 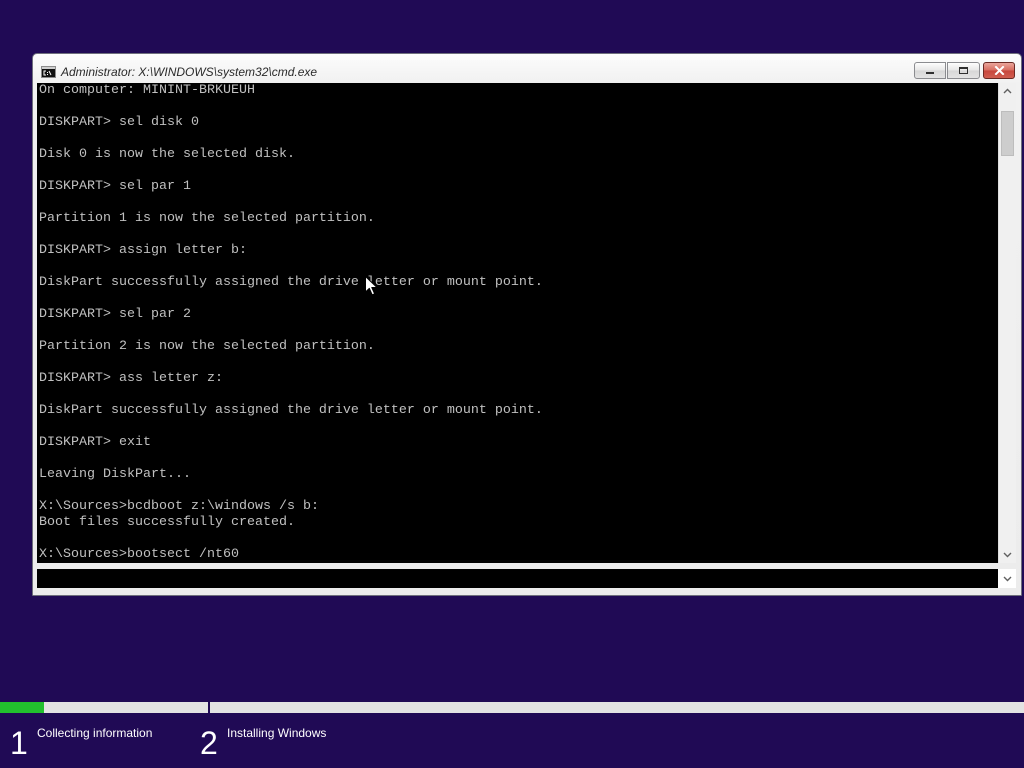 What do you see at coordinates (115, 314) in the screenshot?
I see `console-line: DISKPART> sel par 2` at bounding box center [115, 314].